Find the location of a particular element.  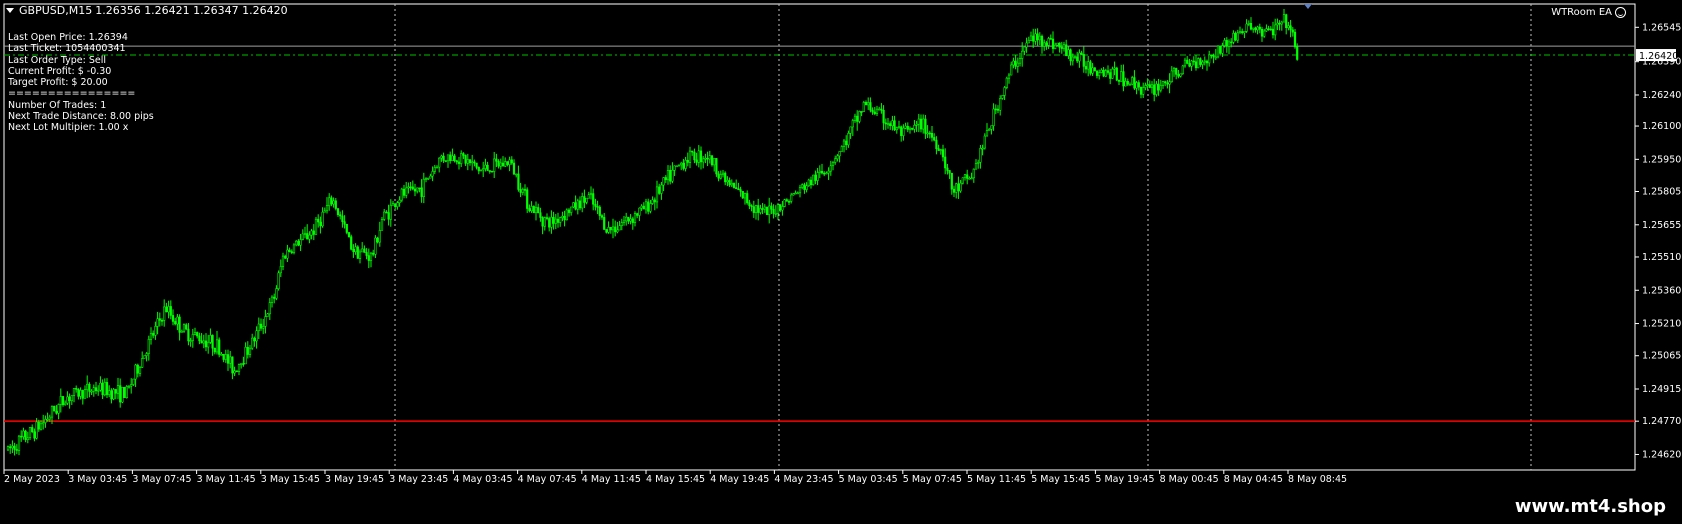

ea-info-line: Current Profit: $ -0.30 is located at coordinates (60, 71).